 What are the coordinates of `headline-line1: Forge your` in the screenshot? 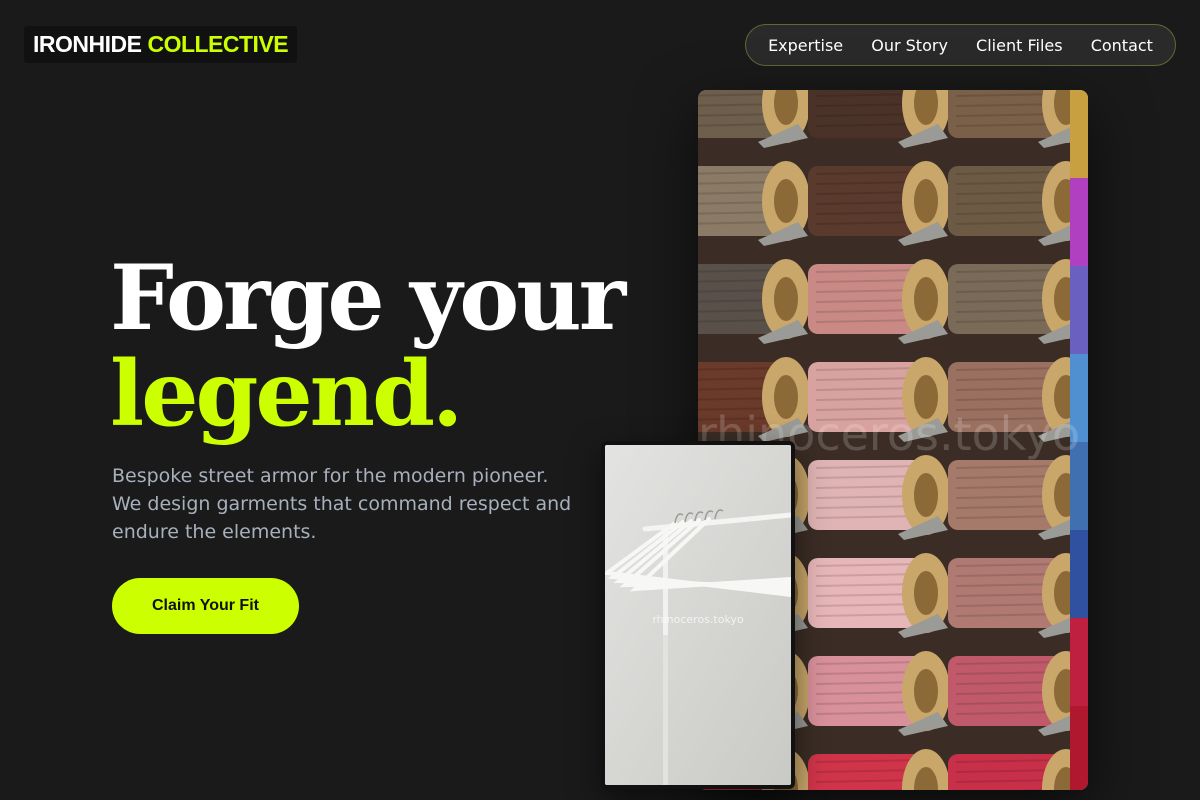 It's located at (368, 298).